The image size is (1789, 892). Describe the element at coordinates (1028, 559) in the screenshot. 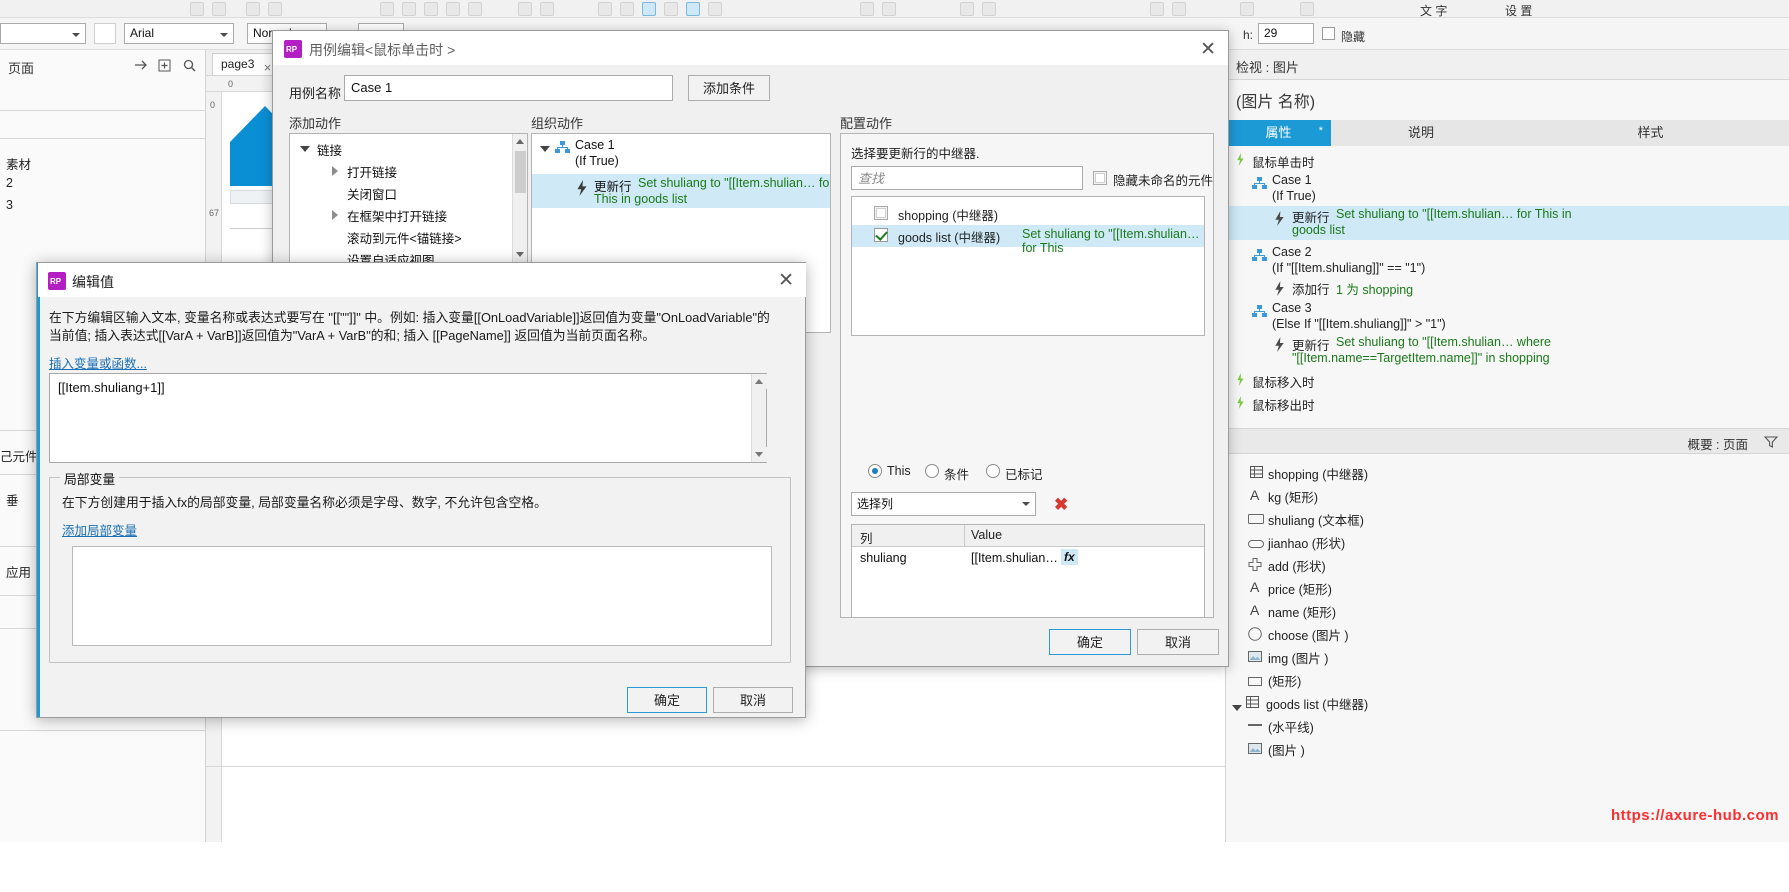

I see `grid-row: shuliang [[Item.shulian… fx` at that location.